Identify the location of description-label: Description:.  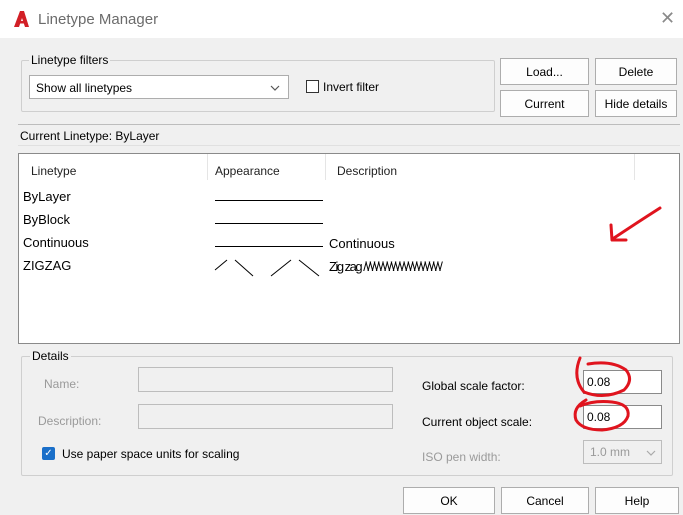
(70, 421).